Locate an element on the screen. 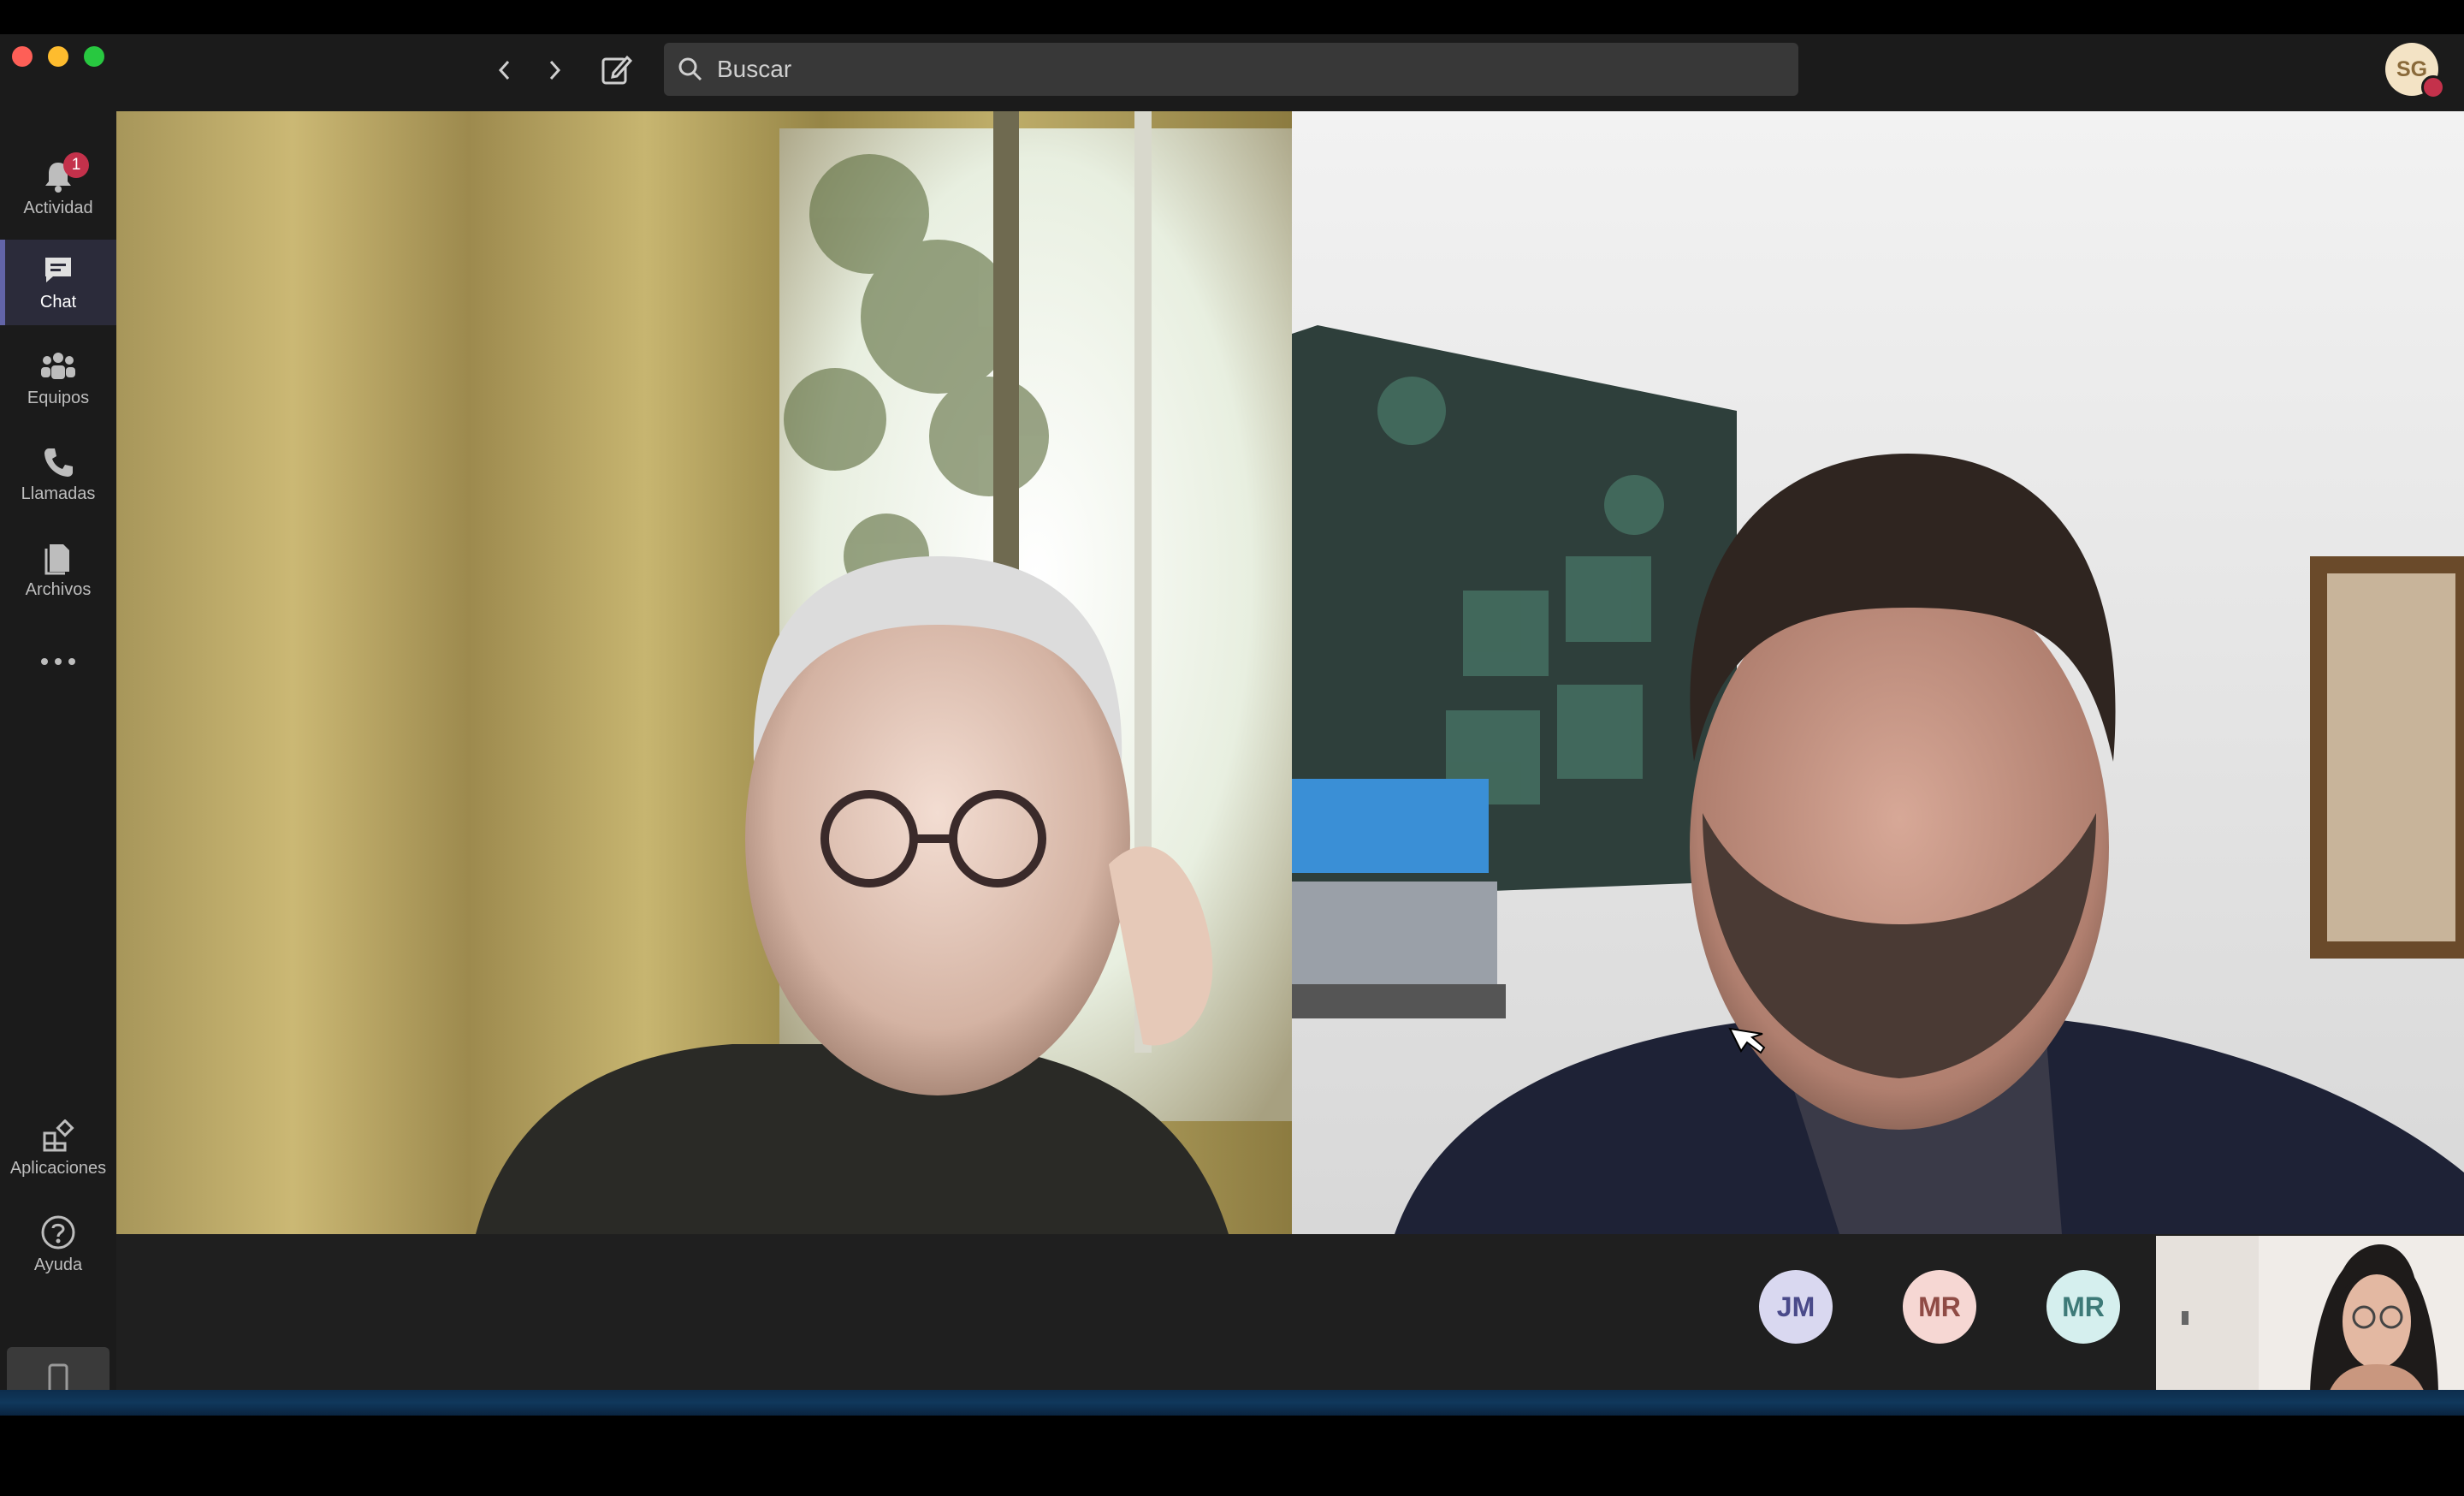 This screenshot has width=2464, height=1496. forward-button is located at coordinates (554, 70).